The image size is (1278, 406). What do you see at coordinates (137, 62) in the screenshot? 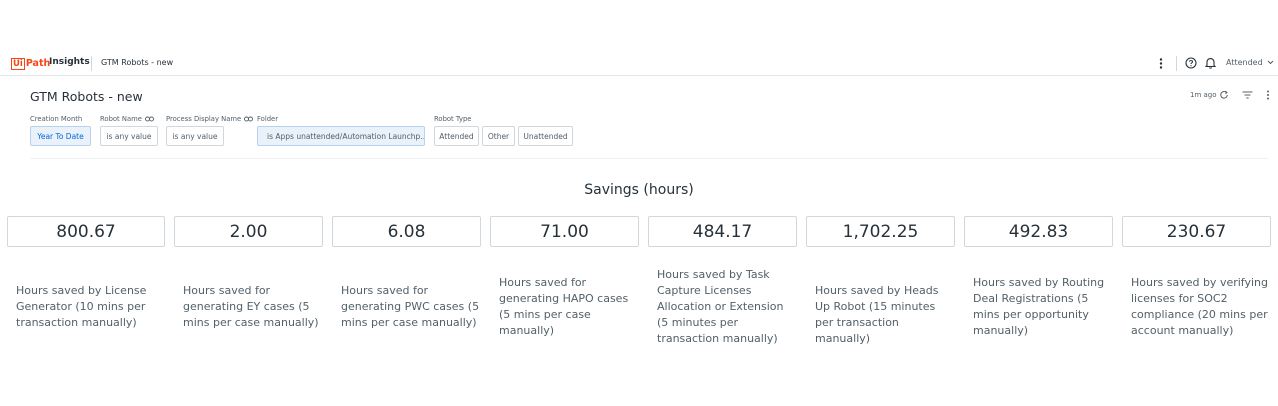
I see `breadcrumb: GTM Robots - new` at bounding box center [137, 62].